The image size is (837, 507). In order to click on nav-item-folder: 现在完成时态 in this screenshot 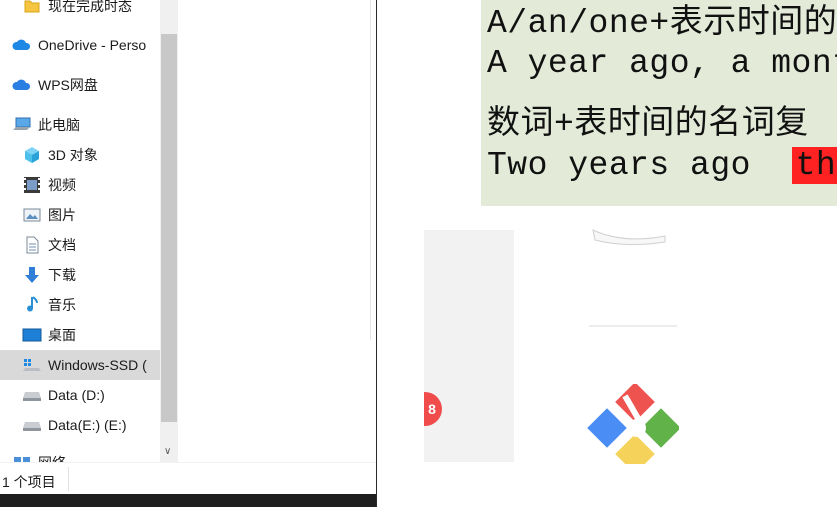, I will do `click(80, 10)`.